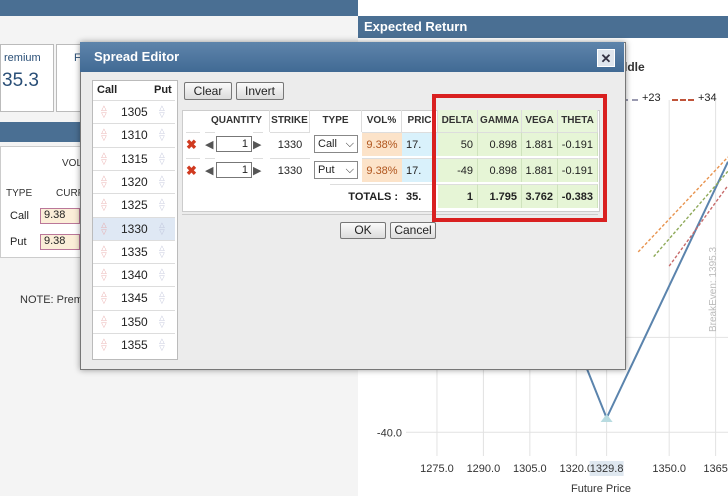  Describe the element at coordinates (601, 489) in the screenshot. I see `chart-x-label: Future Price` at that location.